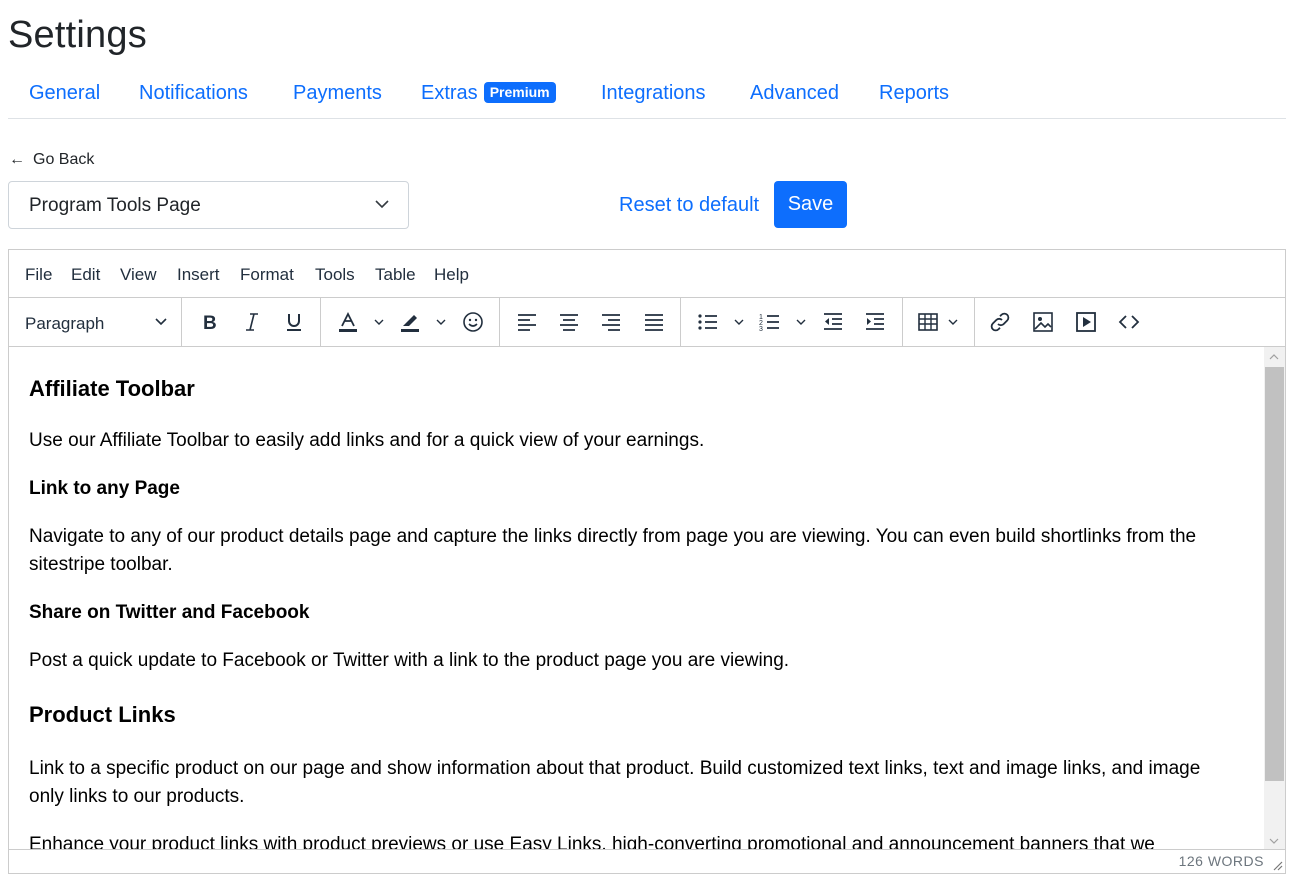 The height and width of the screenshot is (881, 1293). Describe the element at coordinates (112, 388) in the screenshot. I see `content-heading-affiliate-toolbar: Affiliate Toolbar` at that location.